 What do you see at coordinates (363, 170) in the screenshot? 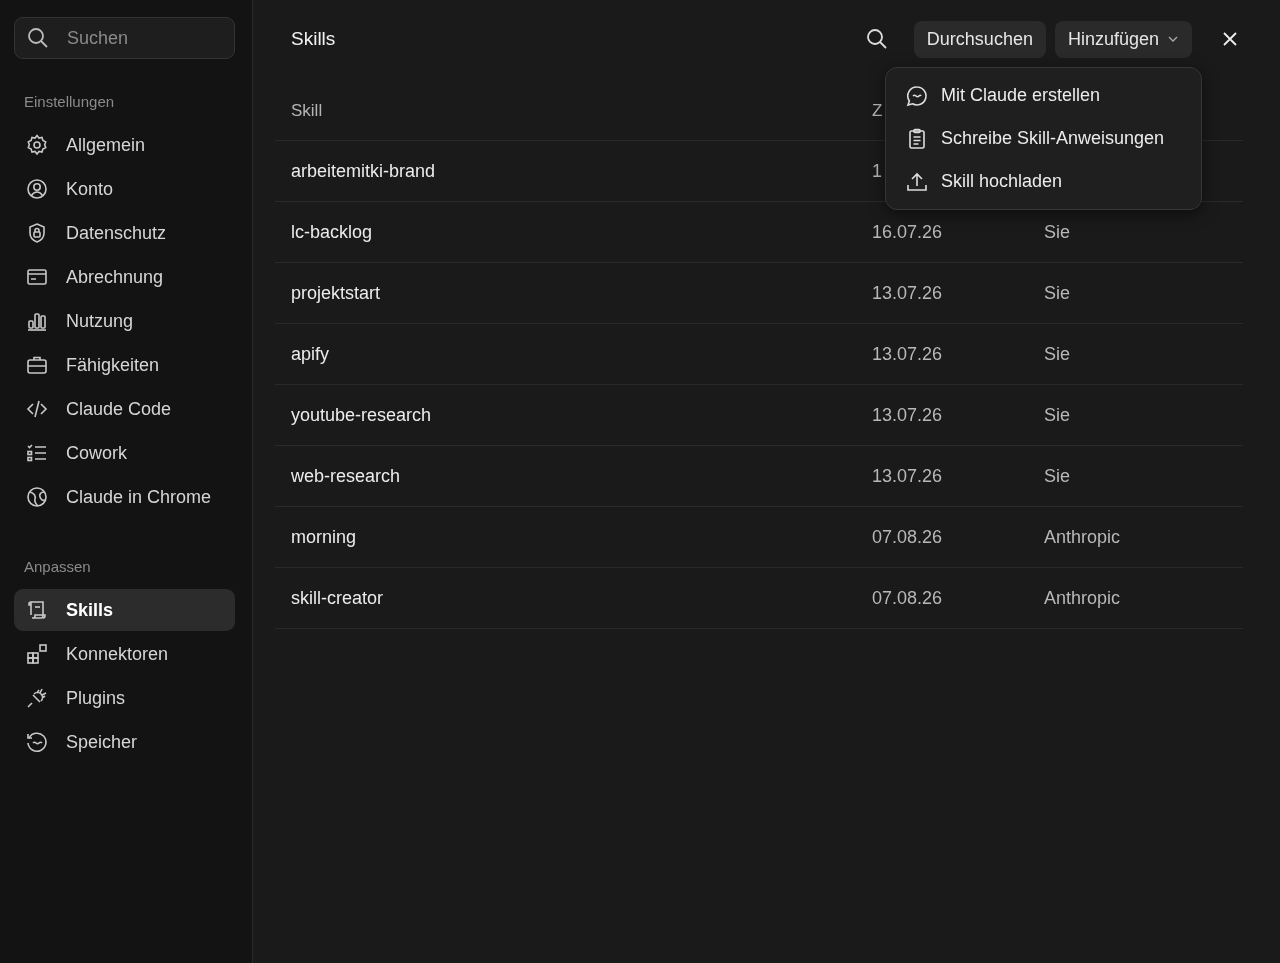
I see `skill-name: arbeitemitki-brand` at bounding box center [363, 170].